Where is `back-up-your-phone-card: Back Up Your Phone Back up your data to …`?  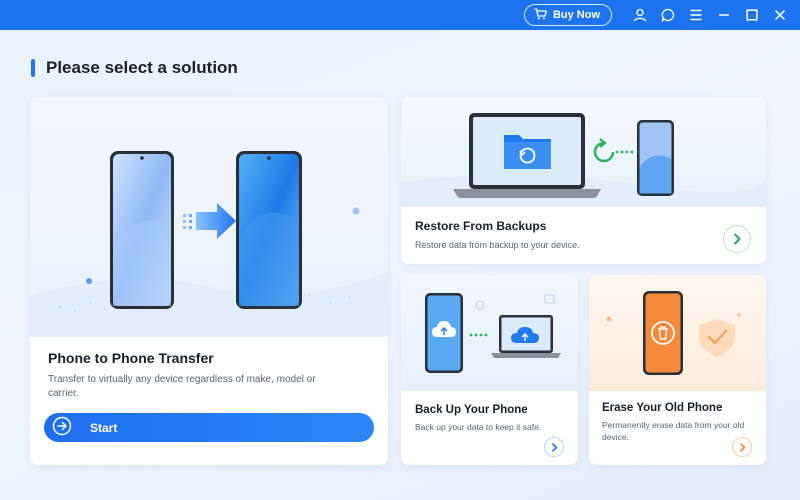
back-up-your-phone-card: Back Up Your Phone Back up your data to … is located at coordinates (489, 370).